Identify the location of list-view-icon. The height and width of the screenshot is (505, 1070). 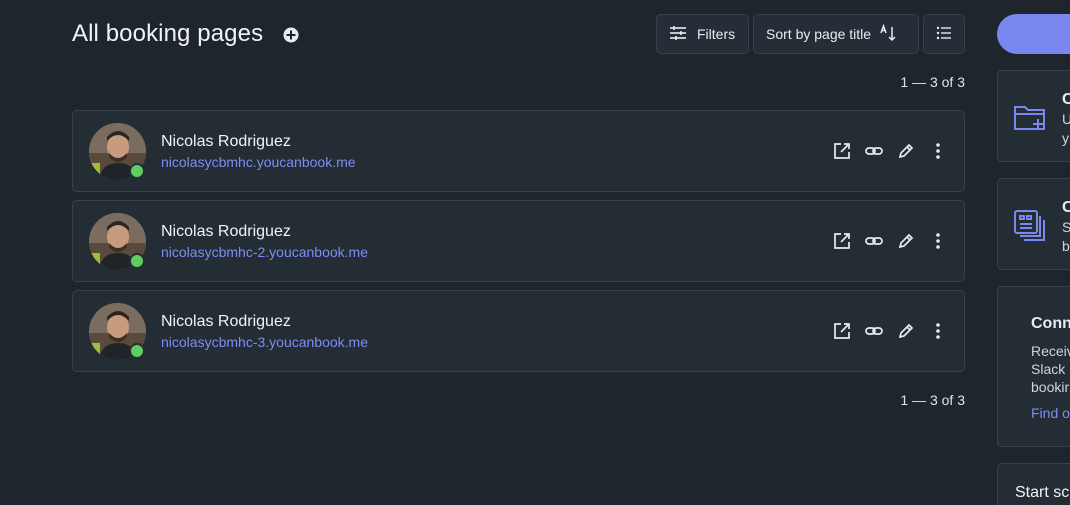
(944, 34).